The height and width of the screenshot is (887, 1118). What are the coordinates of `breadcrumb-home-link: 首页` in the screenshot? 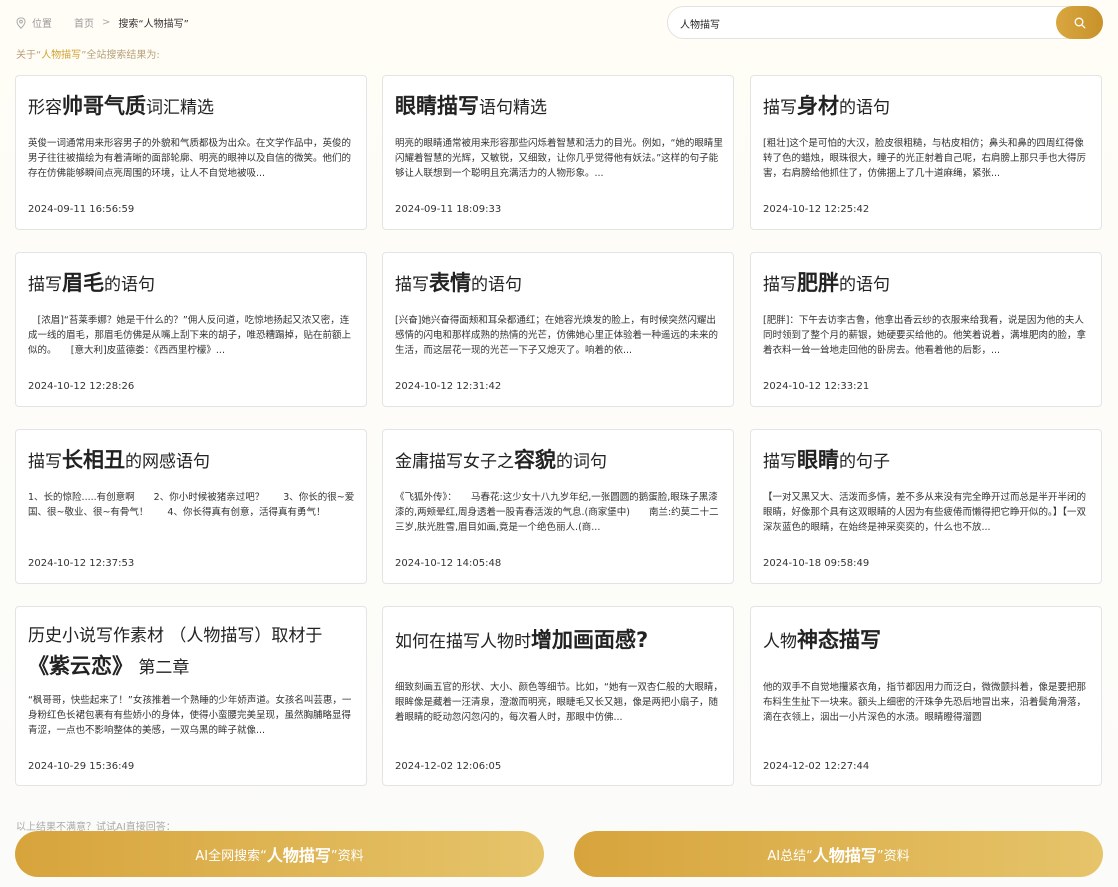 It's located at (84, 22).